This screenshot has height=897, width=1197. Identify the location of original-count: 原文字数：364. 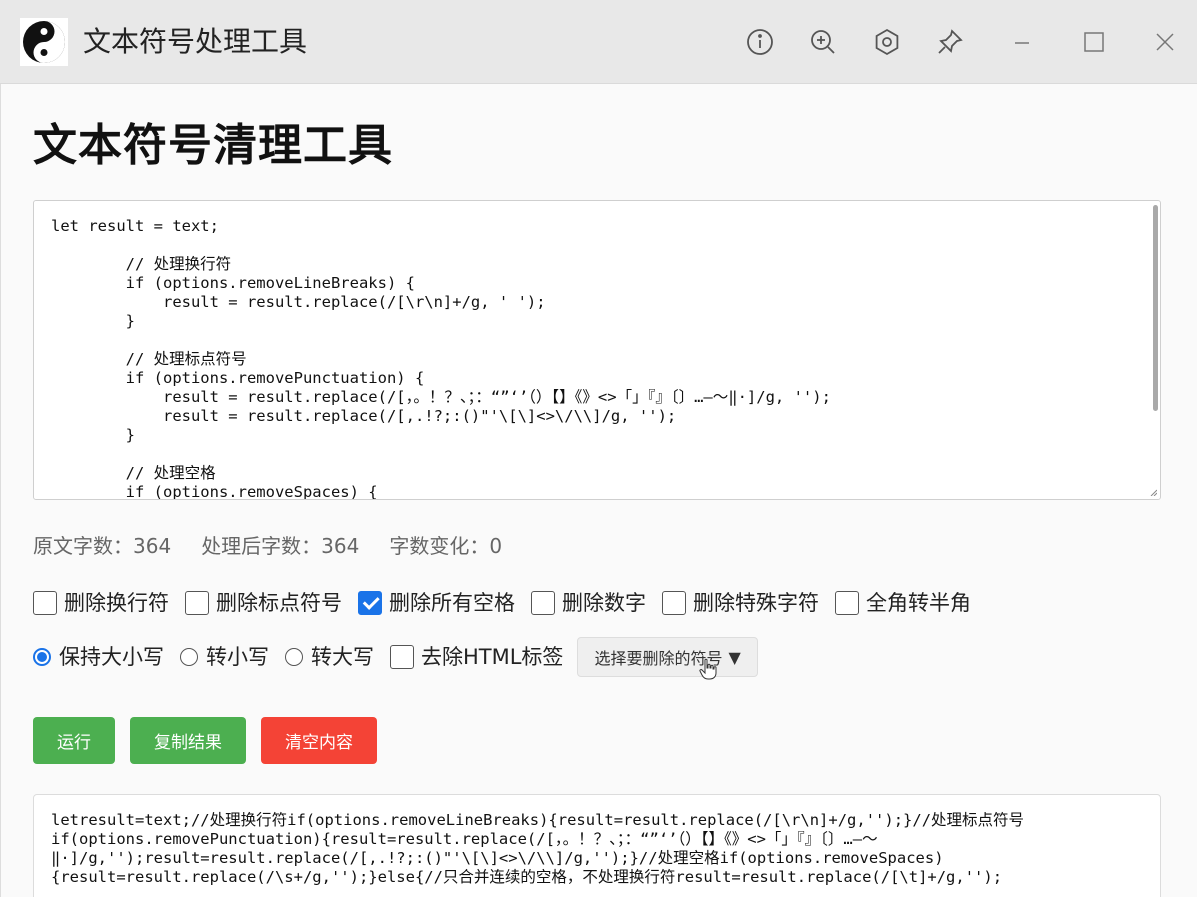
(102, 546).